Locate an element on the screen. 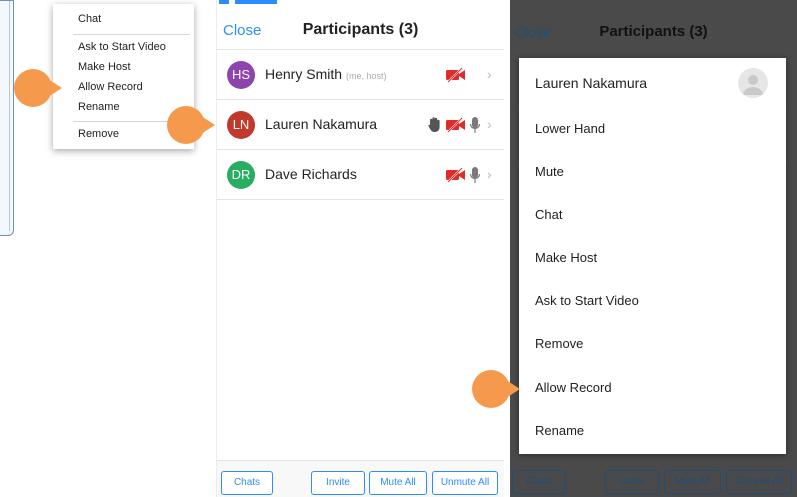  avatar: LN is located at coordinates (241, 125).